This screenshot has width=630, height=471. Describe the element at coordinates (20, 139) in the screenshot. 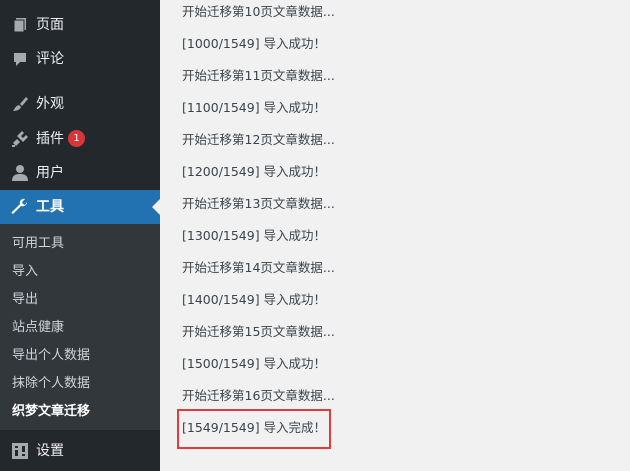

I see `plugin-icon` at that location.